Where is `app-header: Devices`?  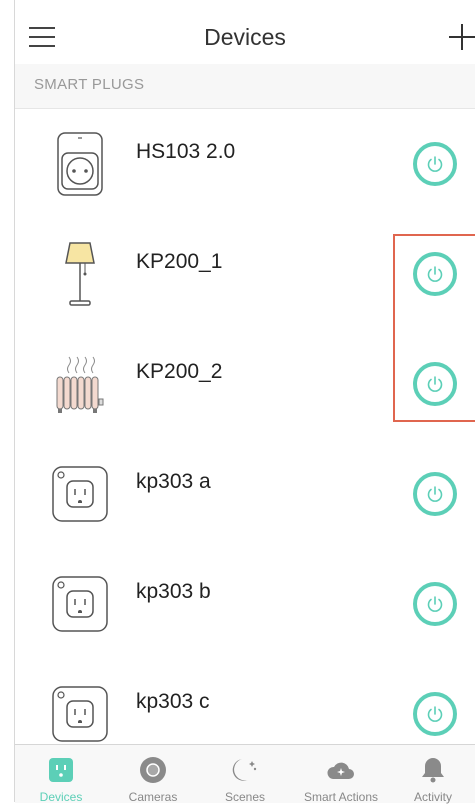 app-header: Devices is located at coordinates (245, 32).